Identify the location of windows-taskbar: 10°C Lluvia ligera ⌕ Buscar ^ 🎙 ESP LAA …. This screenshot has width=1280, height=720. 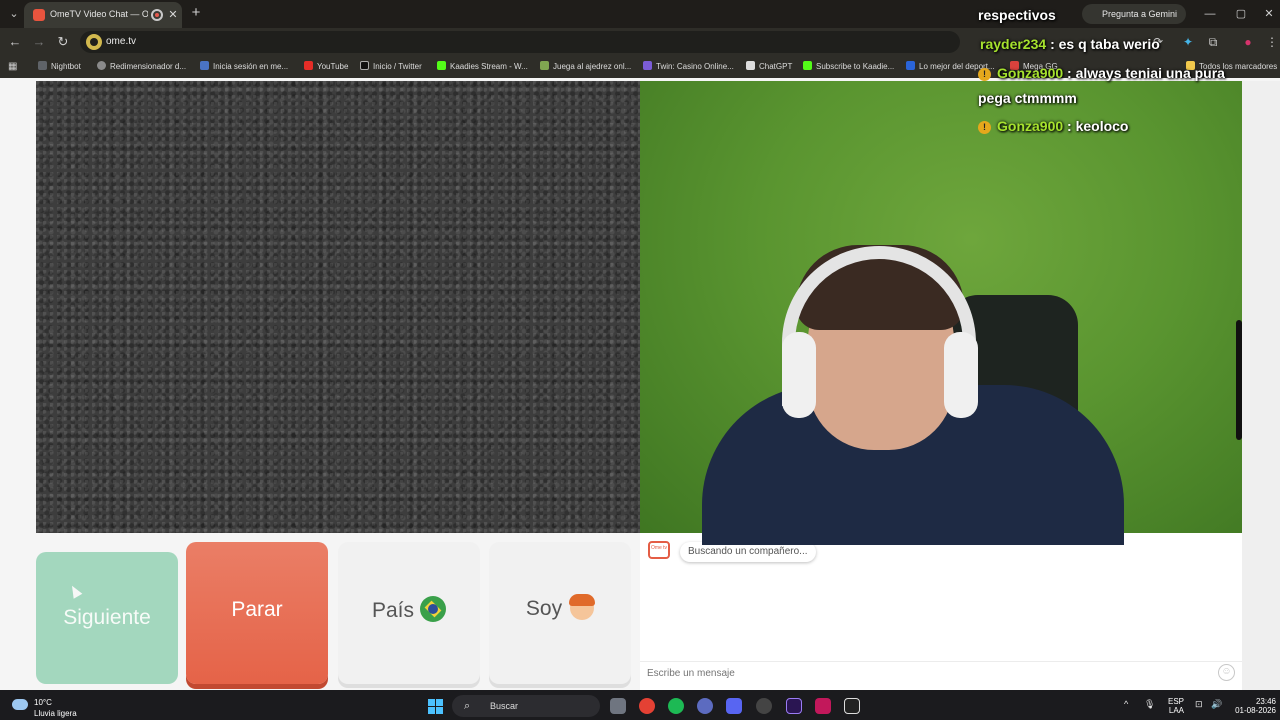
(640, 705).